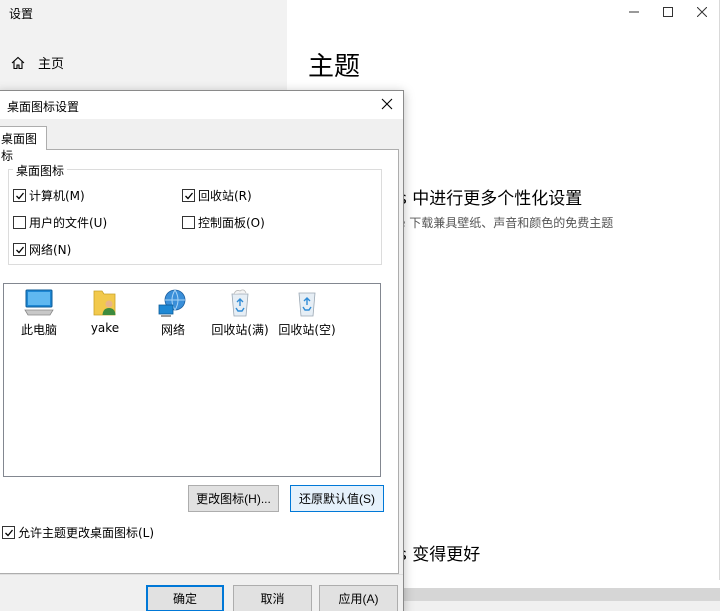 Image resolution: width=720 pixels, height=611 pixels. I want to click on close-window-button, so click(702, 12).